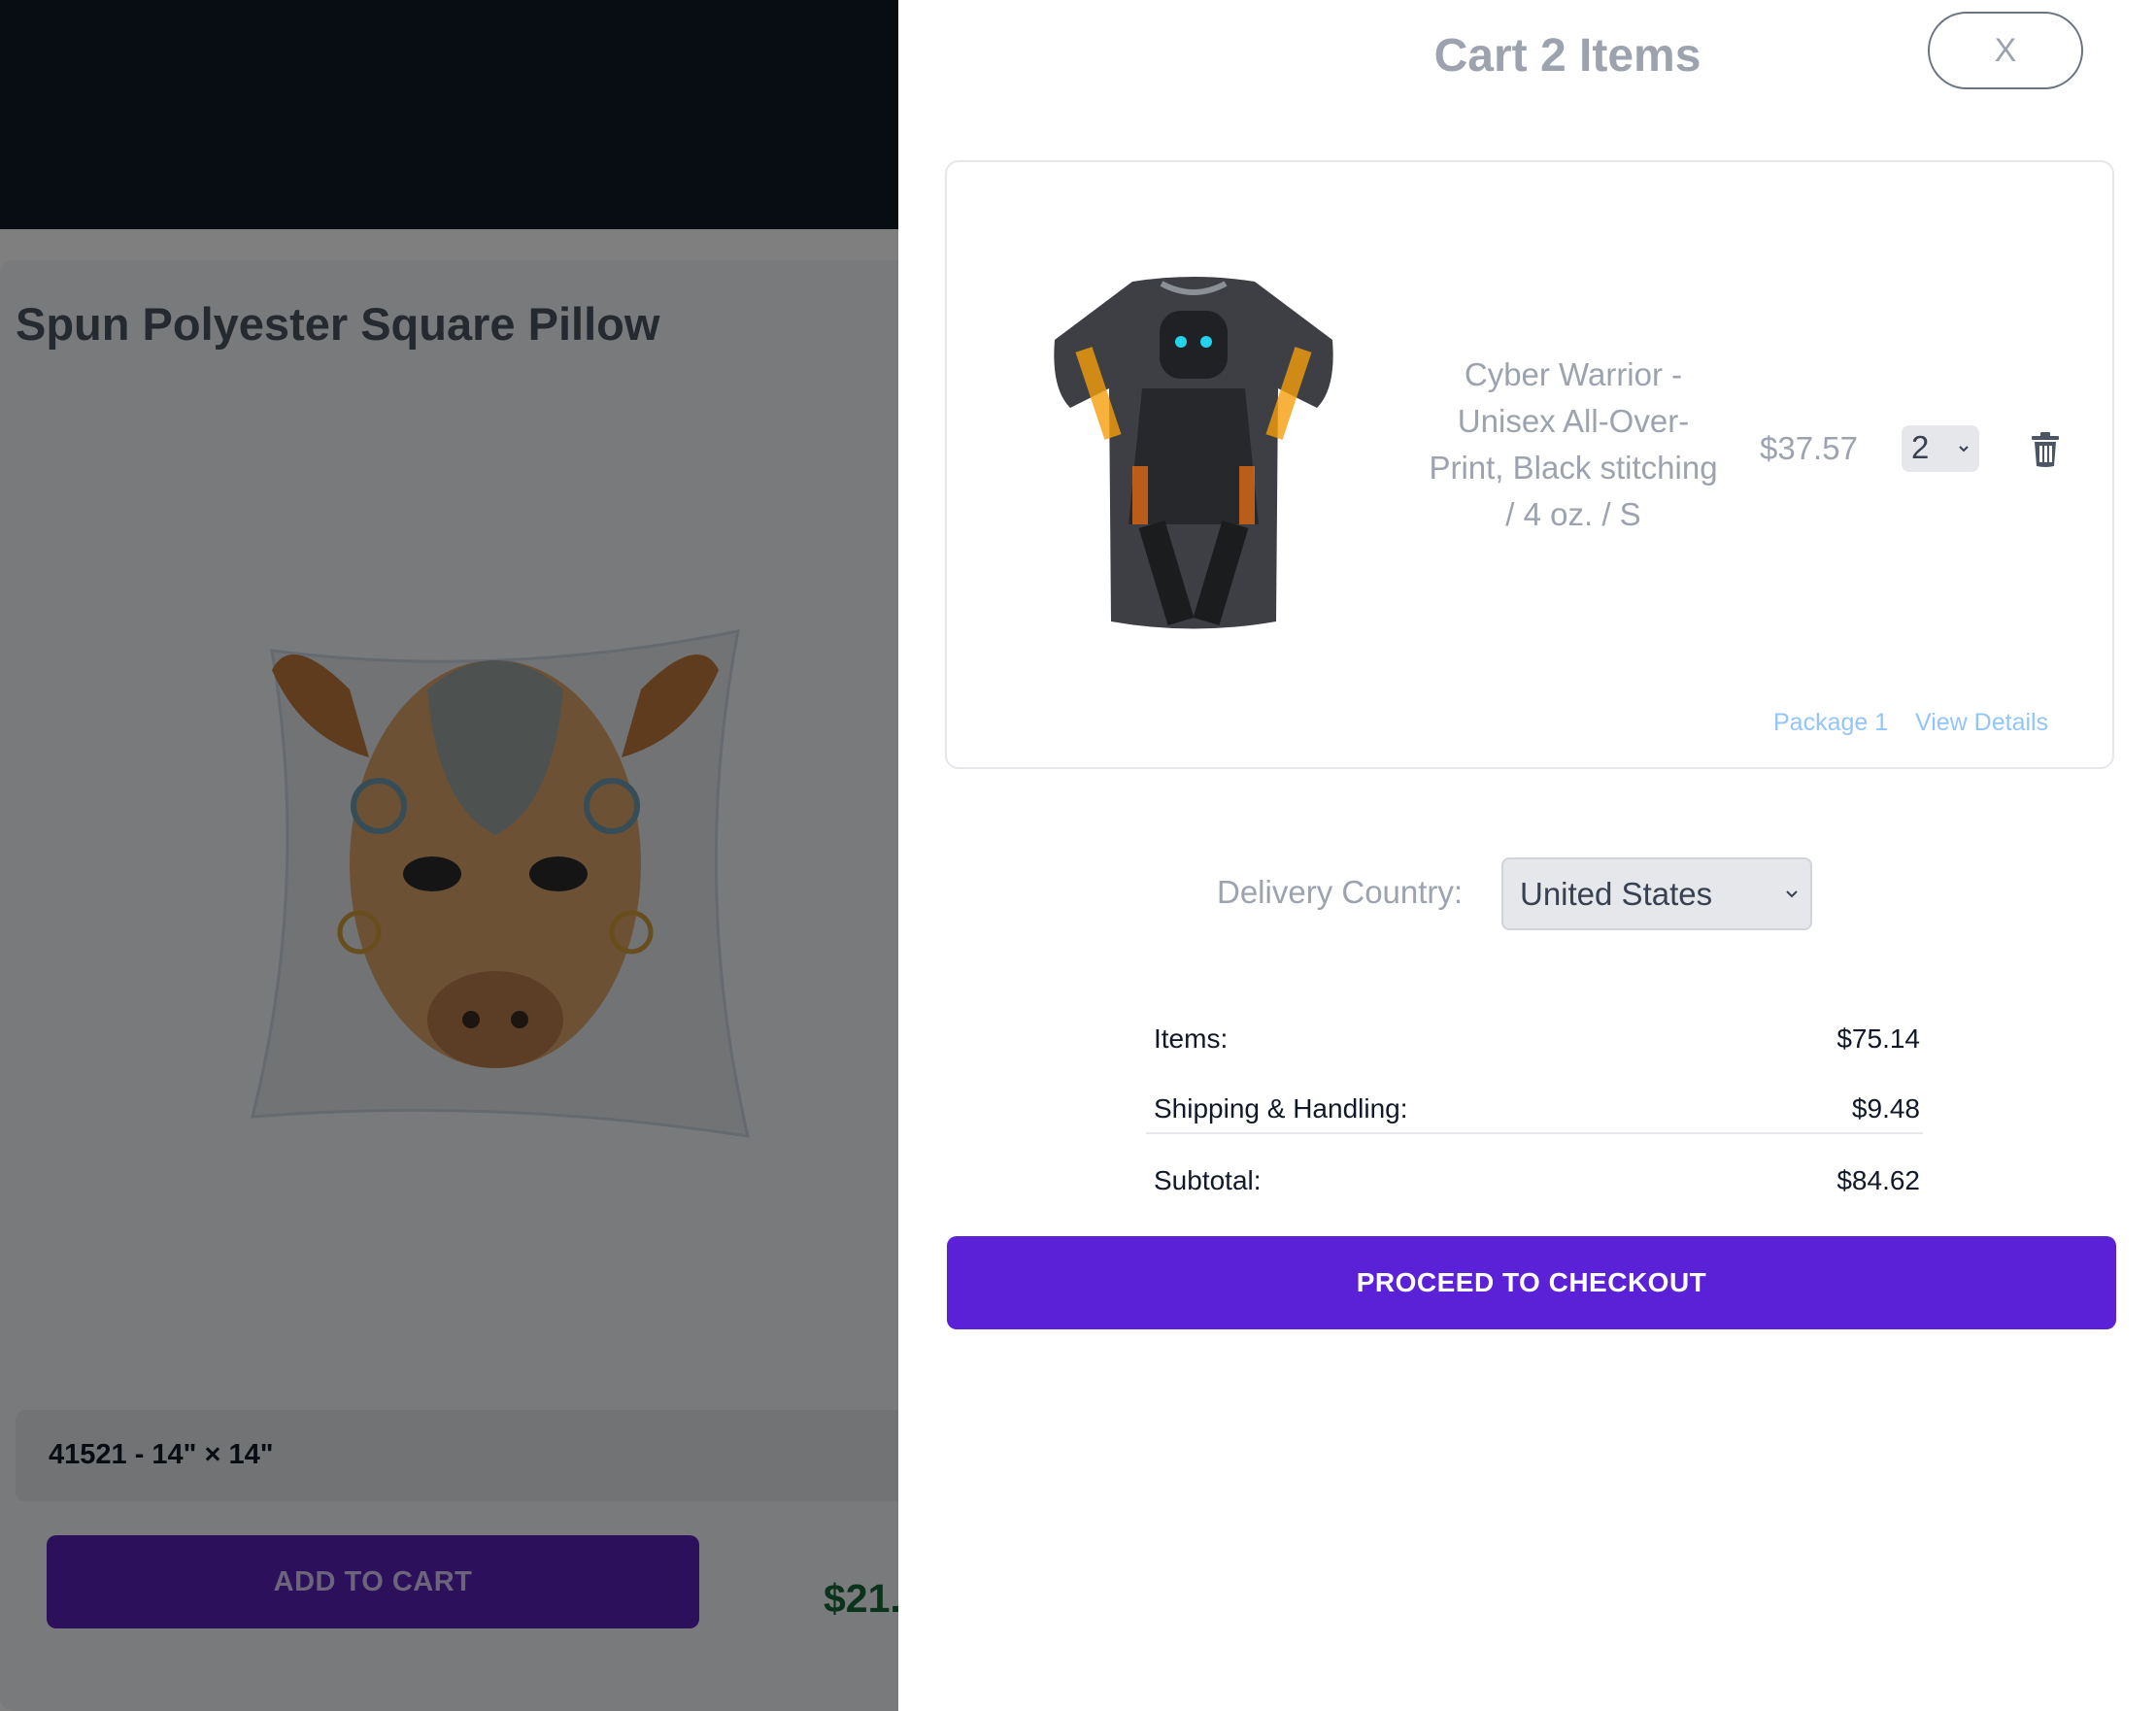 The image size is (2156, 1711). I want to click on close-button: X, so click(2006, 50).